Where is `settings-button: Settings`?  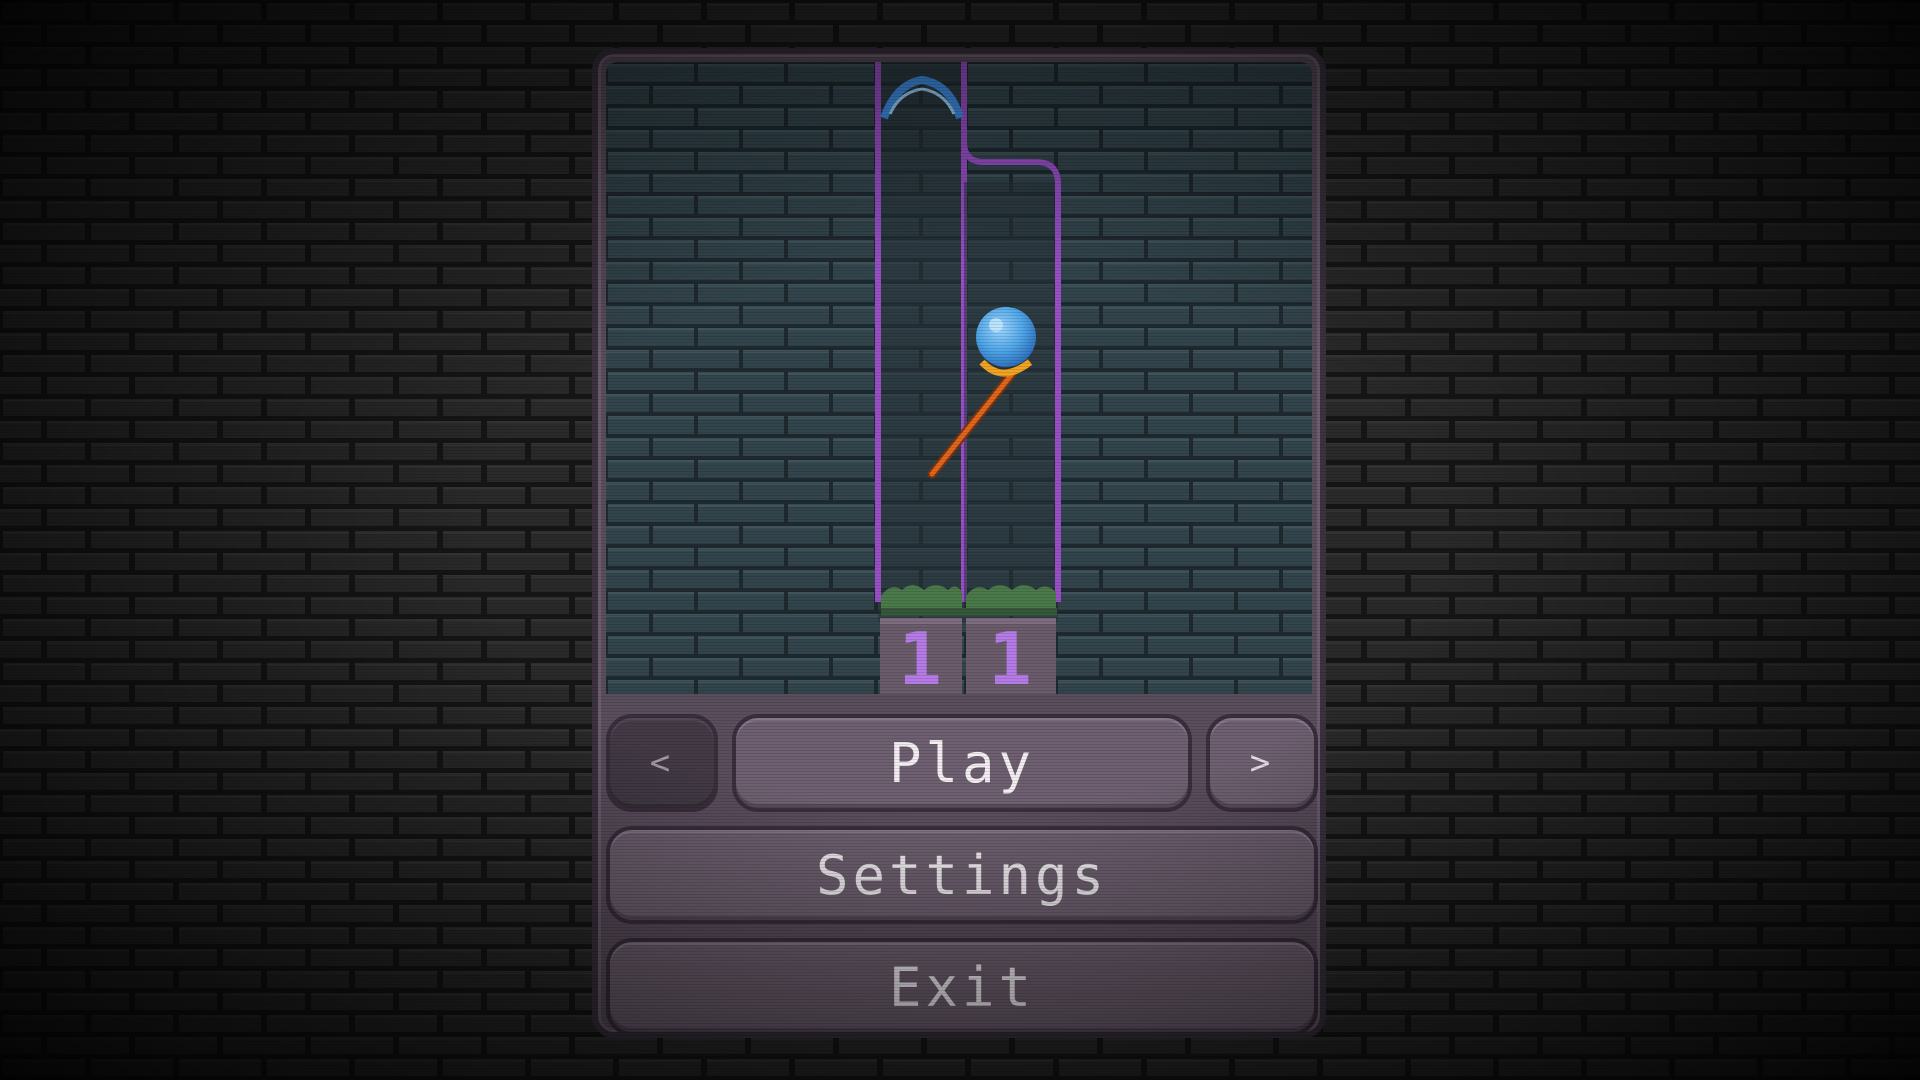 settings-button: Settings is located at coordinates (962, 875).